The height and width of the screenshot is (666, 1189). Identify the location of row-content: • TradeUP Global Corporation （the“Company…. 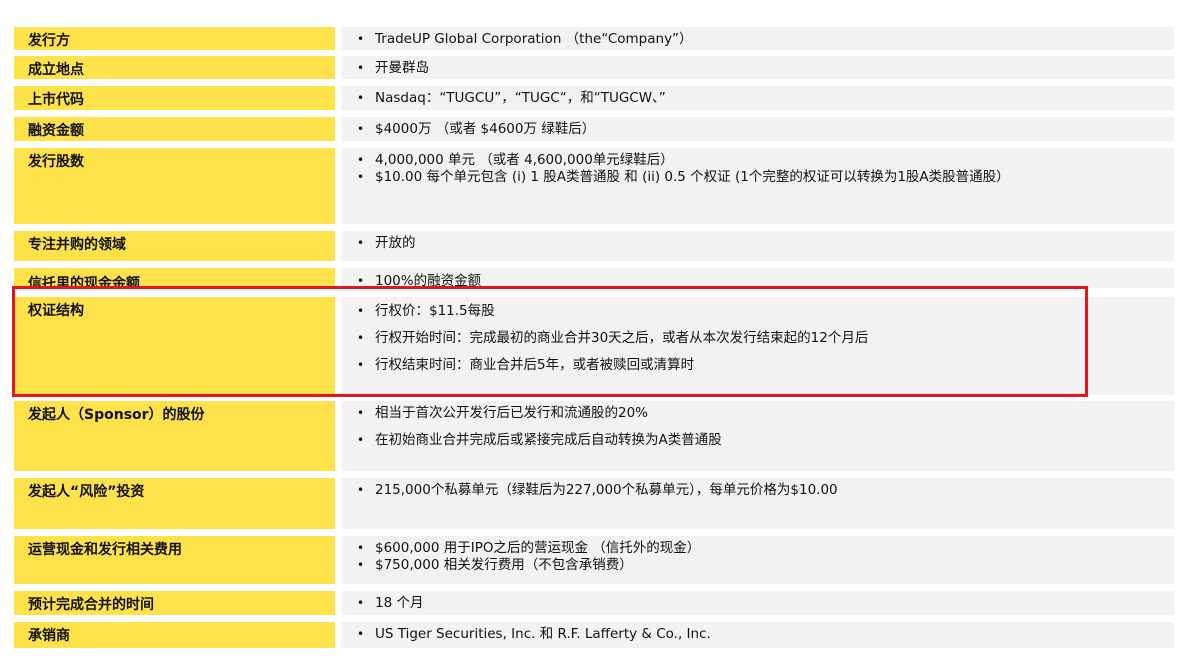
(757, 38).